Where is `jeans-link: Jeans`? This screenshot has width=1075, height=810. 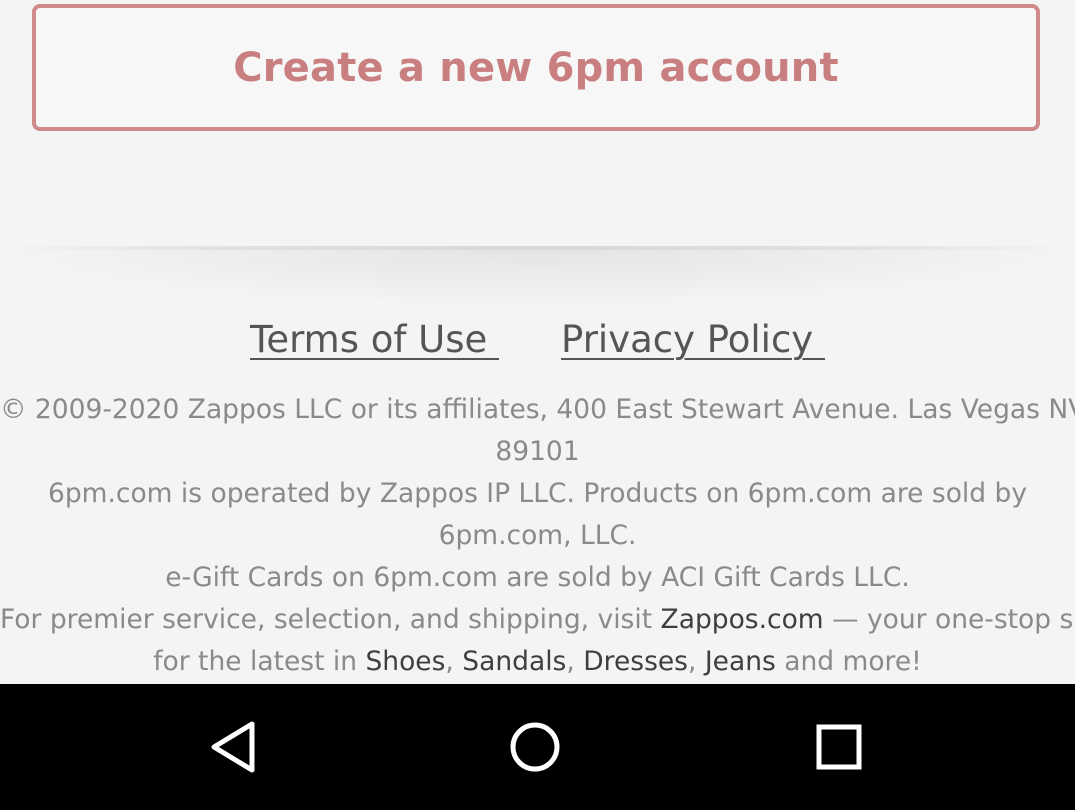 jeans-link: Jeans is located at coordinates (740, 661).